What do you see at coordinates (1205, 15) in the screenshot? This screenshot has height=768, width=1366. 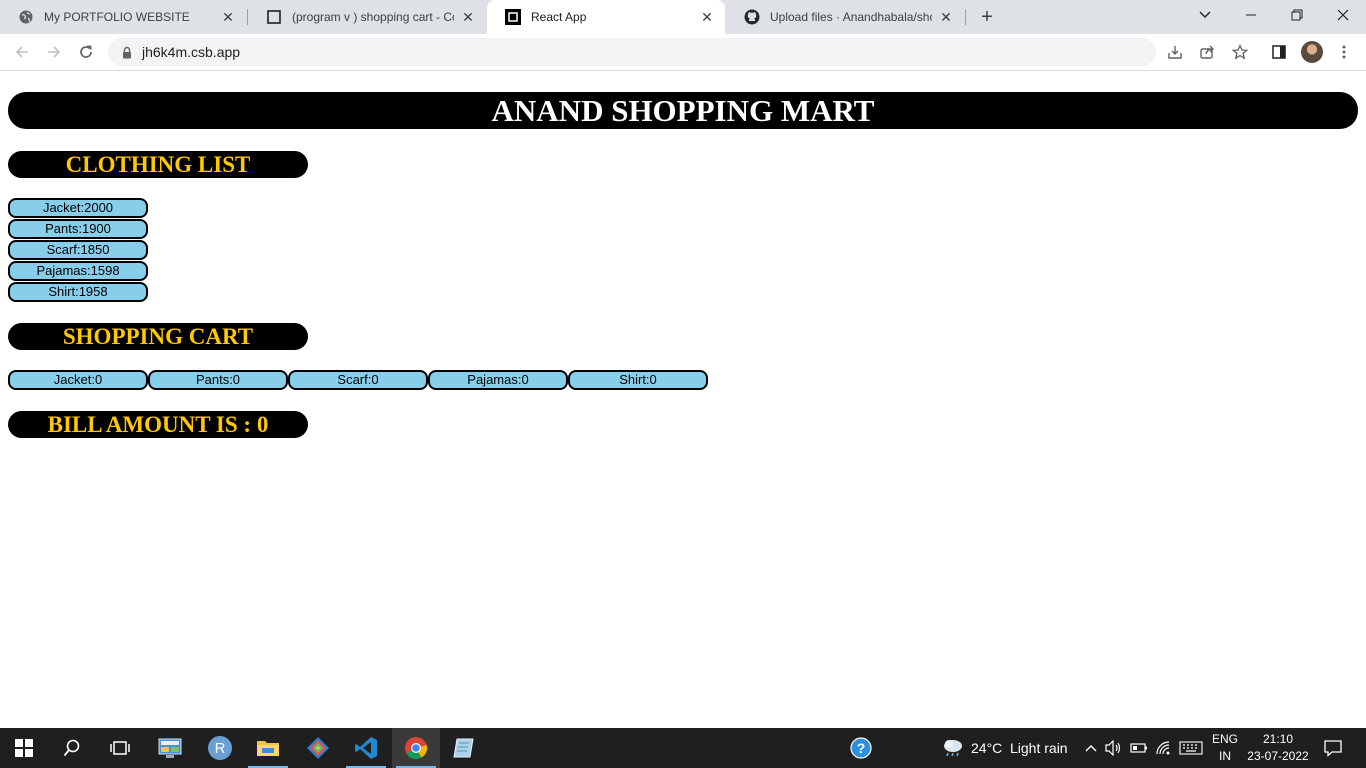 I see `tab-search-icon` at bounding box center [1205, 15].